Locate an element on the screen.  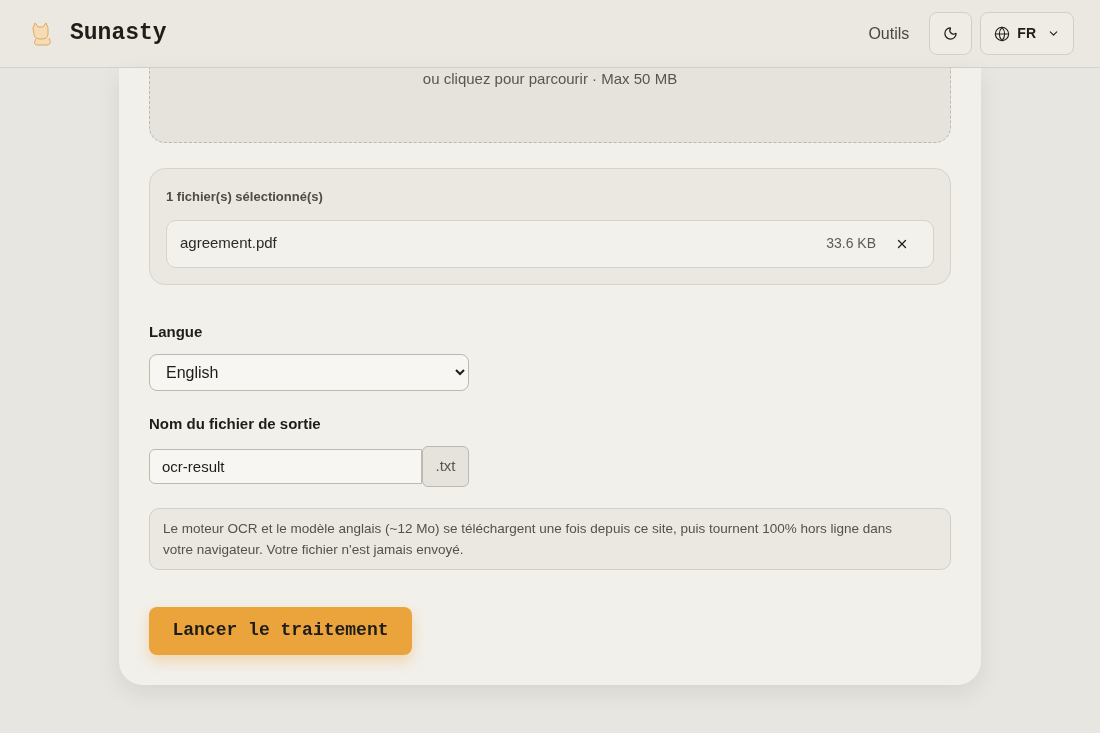
moon-icon is located at coordinates (951, 33).